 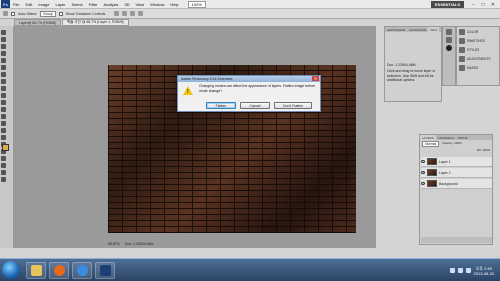 What do you see at coordinates (28, 4) in the screenshot?
I see `menu-edit: Edit` at bounding box center [28, 4].